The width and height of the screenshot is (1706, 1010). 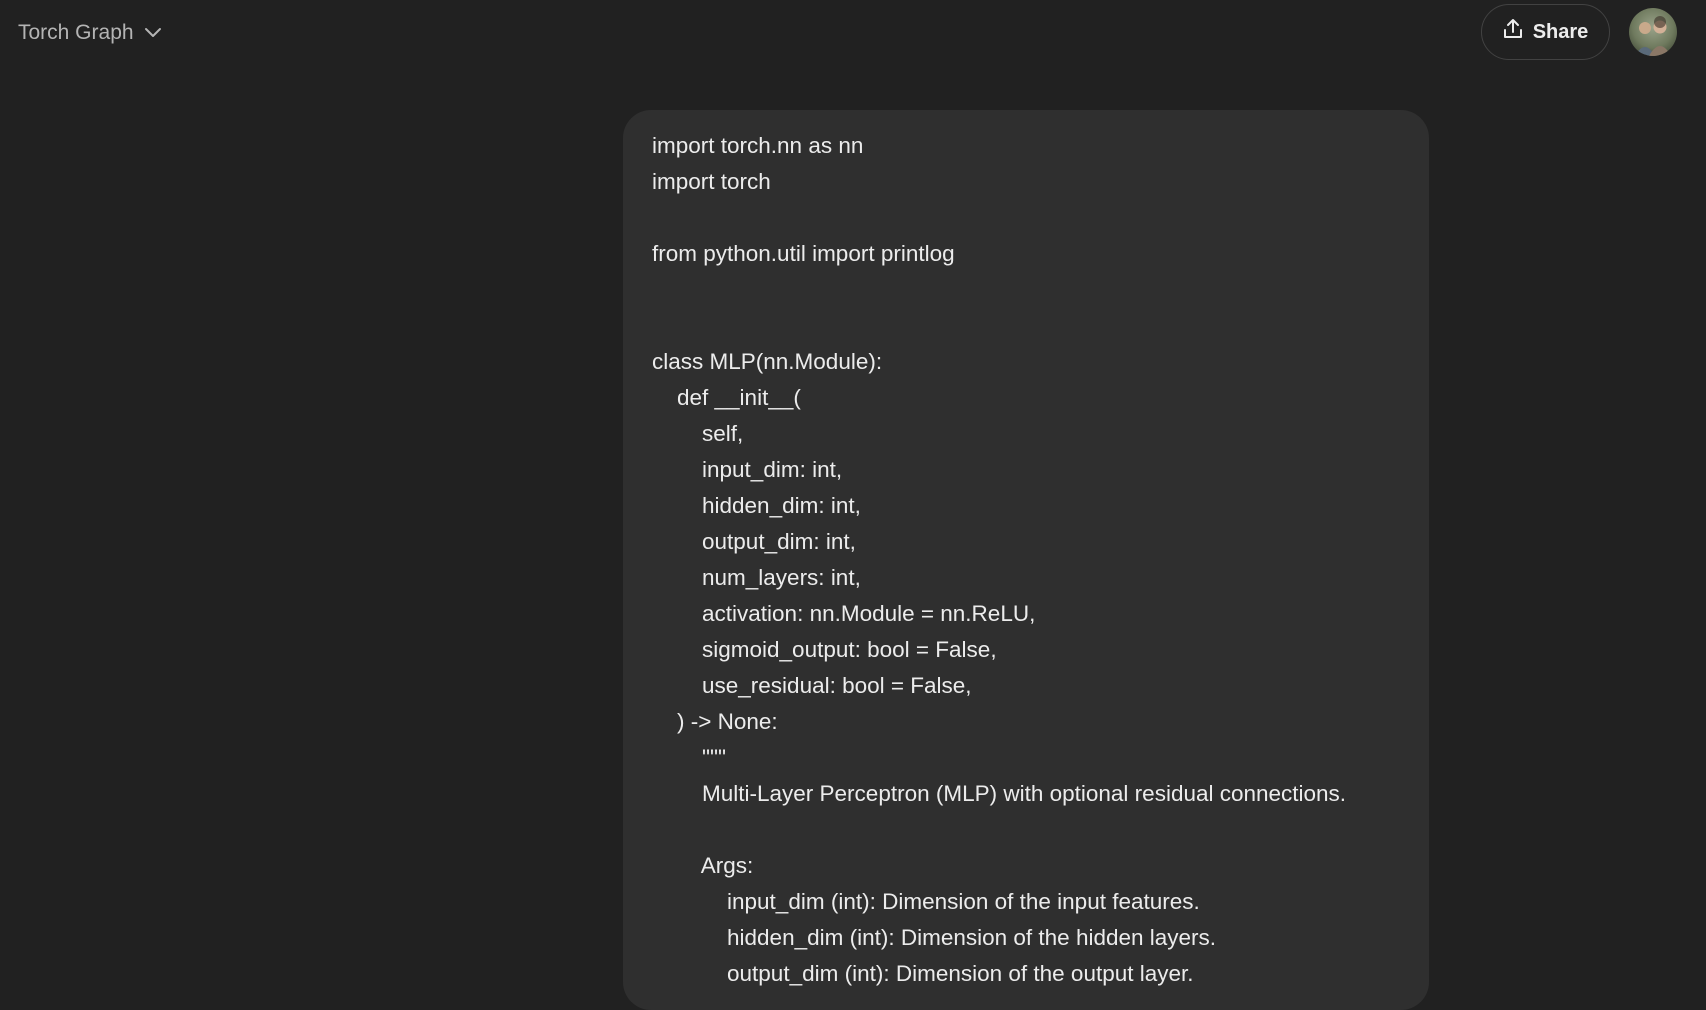 I want to click on share-button: Share, so click(x=1545, y=32).